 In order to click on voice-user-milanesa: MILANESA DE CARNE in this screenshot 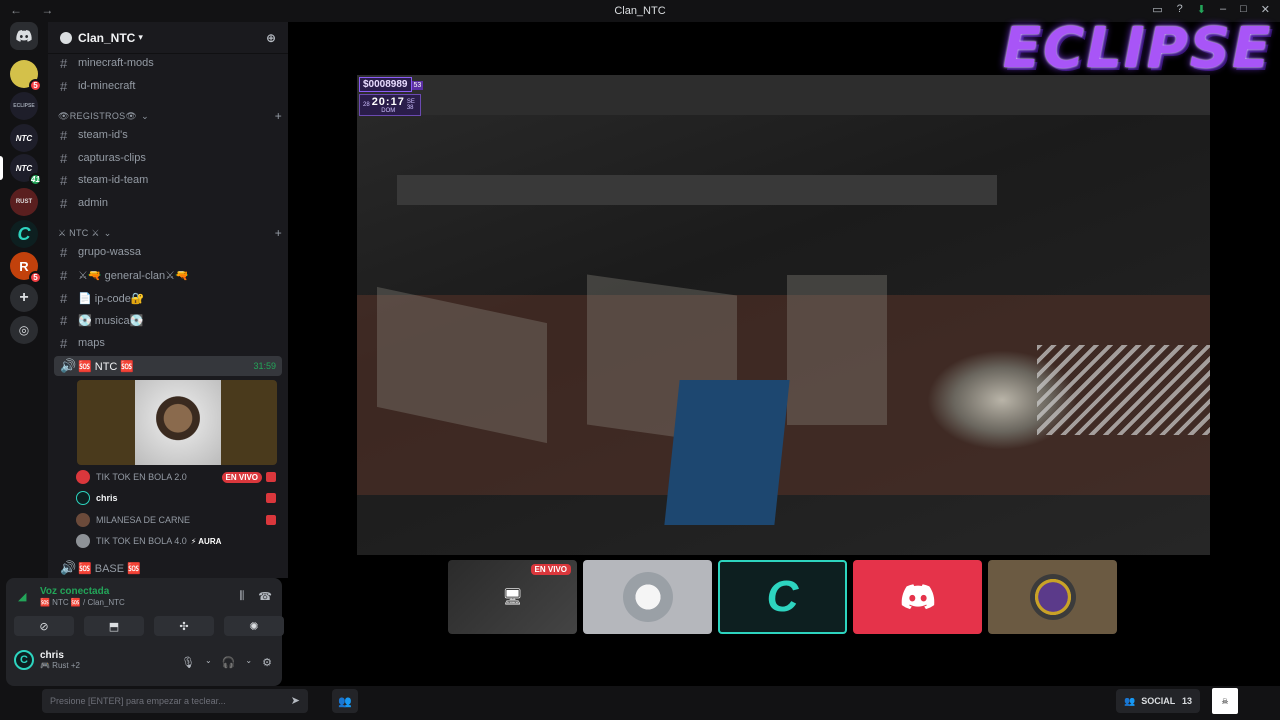, I will do `click(178, 520)`.